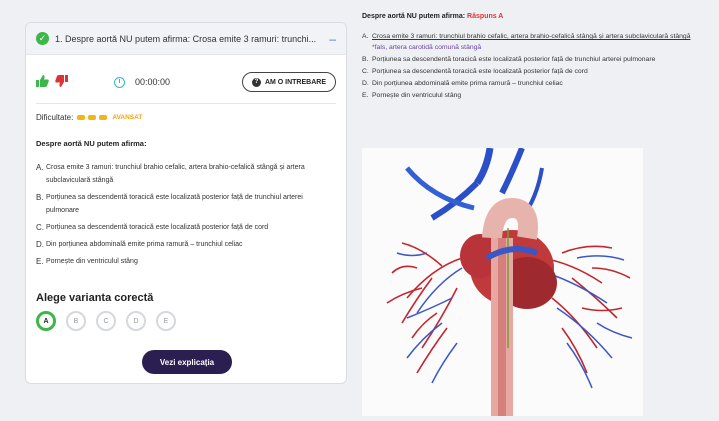  What do you see at coordinates (42, 38) in the screenshot?
I see `check-circle-icon: ✓` at bounding box center [42, 38].